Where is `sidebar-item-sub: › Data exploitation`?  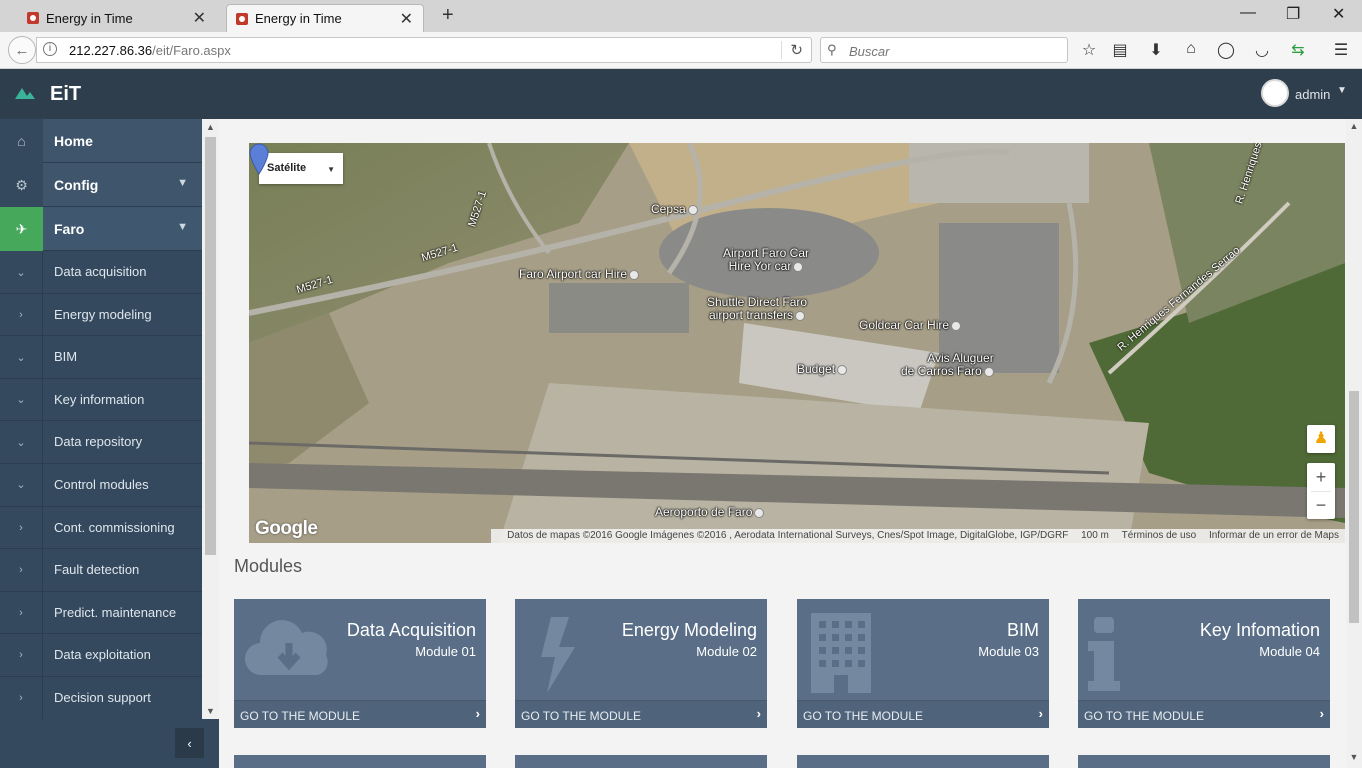 sidebar-item-sub: › Data exploitation is located at coordinates (101, 655).